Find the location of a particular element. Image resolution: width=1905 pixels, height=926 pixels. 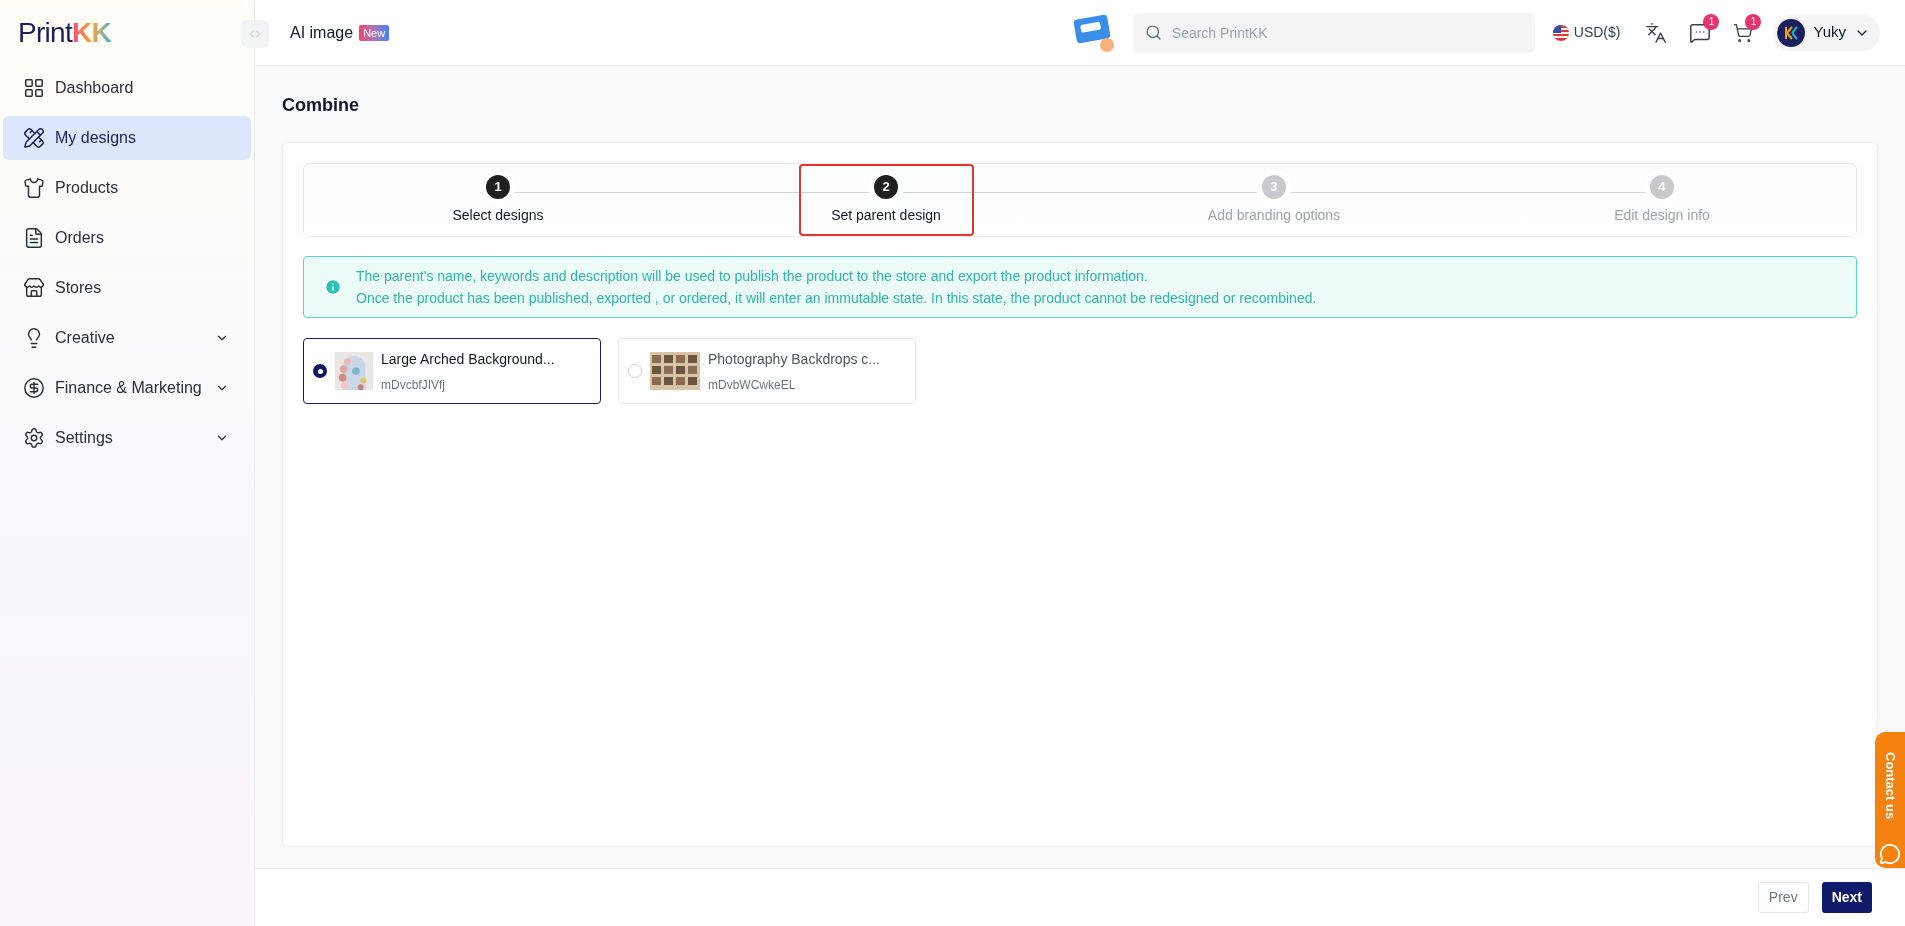

pencil-ruler-icon is located at coordinates (34, 138).